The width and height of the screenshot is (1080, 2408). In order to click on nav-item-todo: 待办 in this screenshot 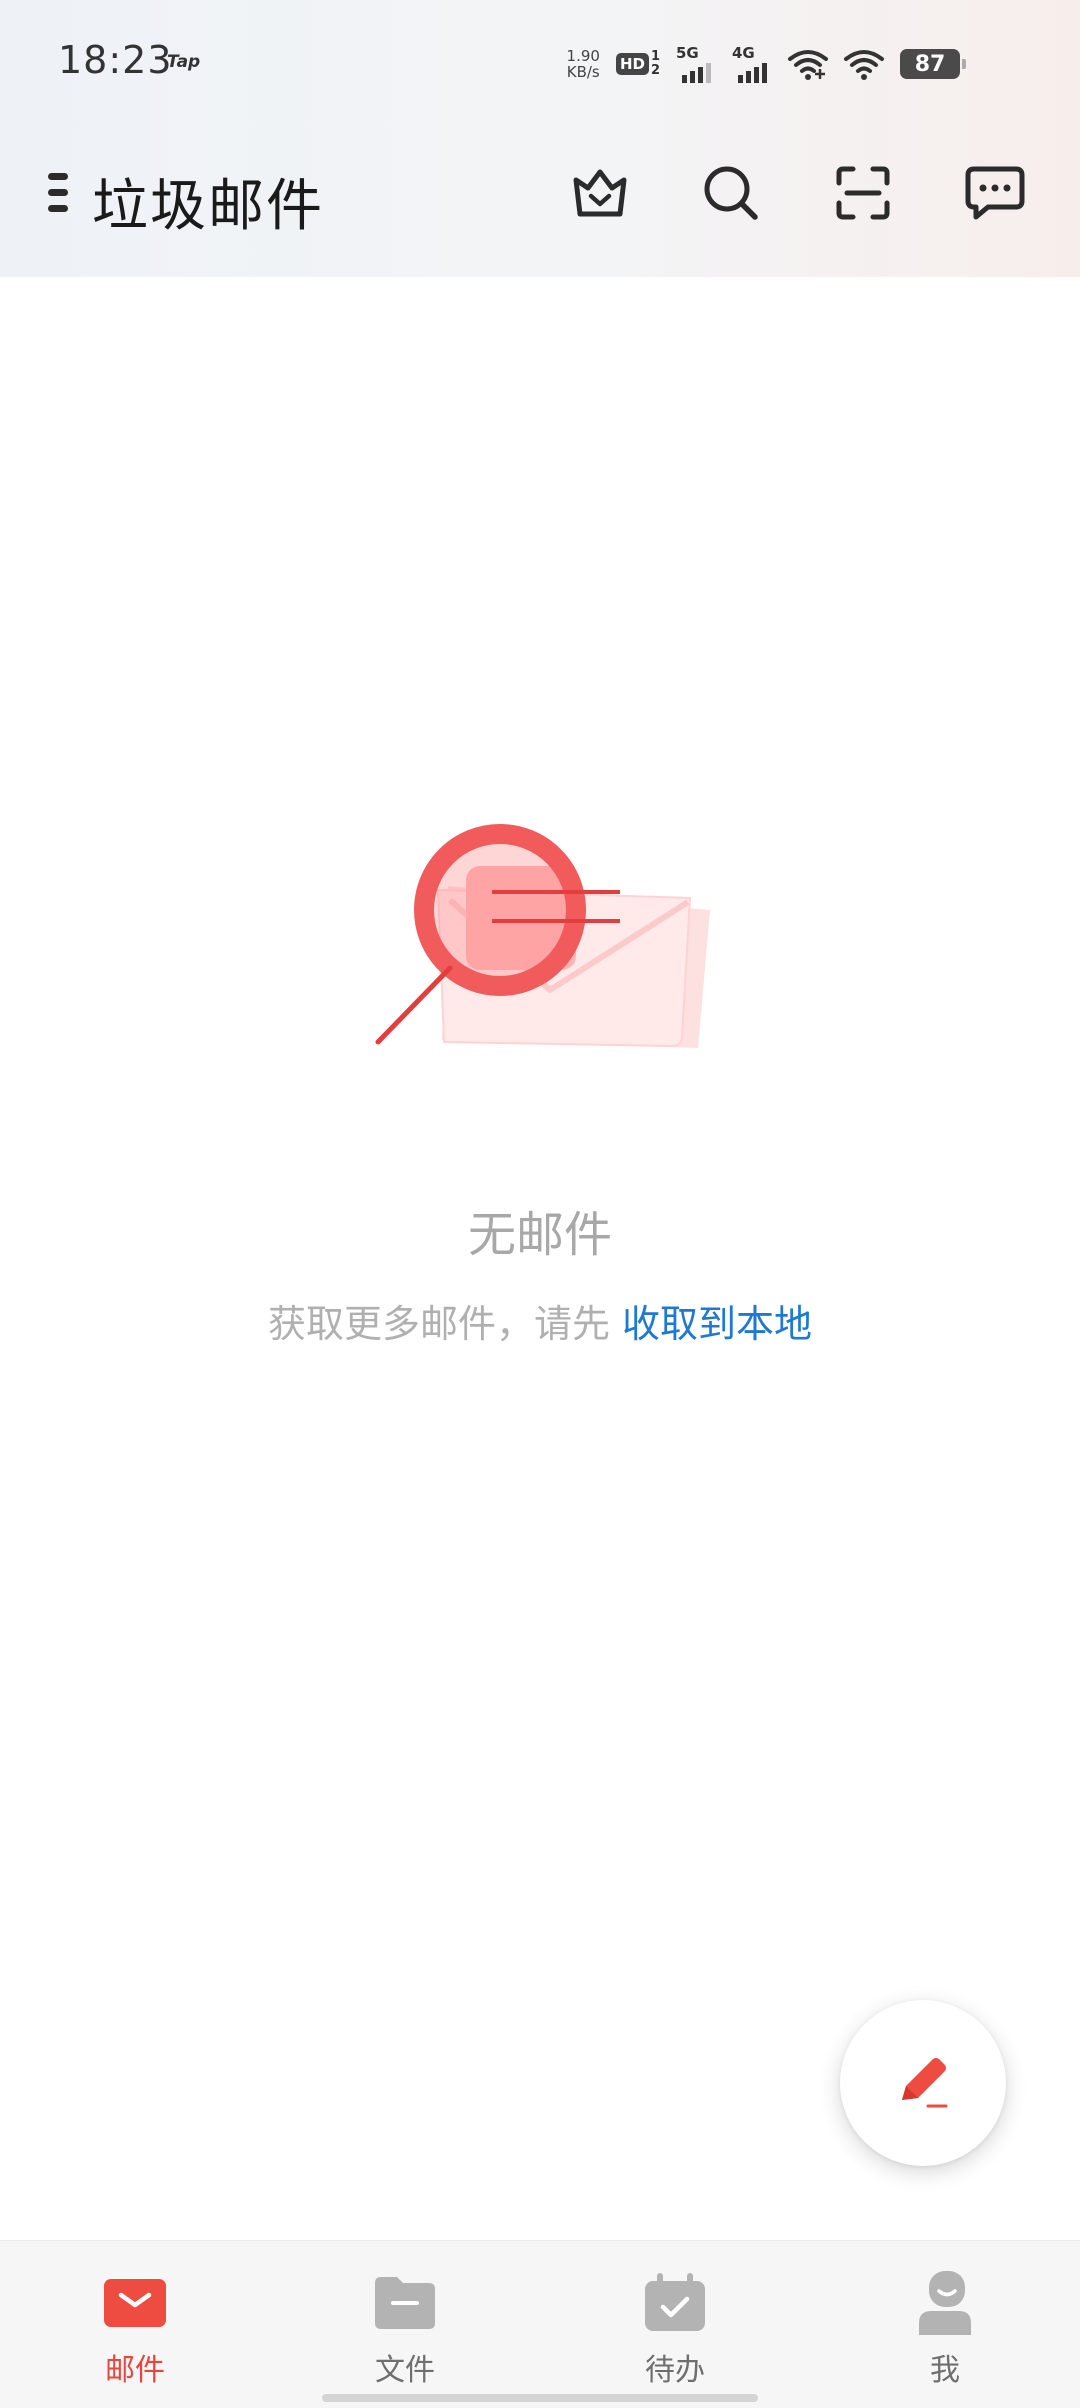, I will do `click(675, 2324)`.